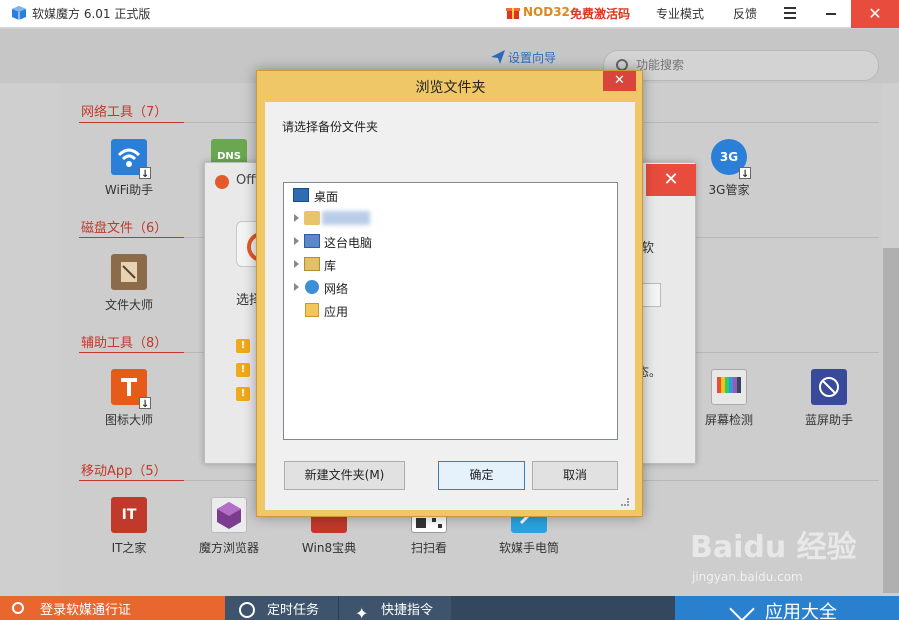 This screenshot has height=620, width=899. What do you see at coordinates (129, 548) in the screenshot?
I see `app-label: IT之家` at bounding box center [129, 548].